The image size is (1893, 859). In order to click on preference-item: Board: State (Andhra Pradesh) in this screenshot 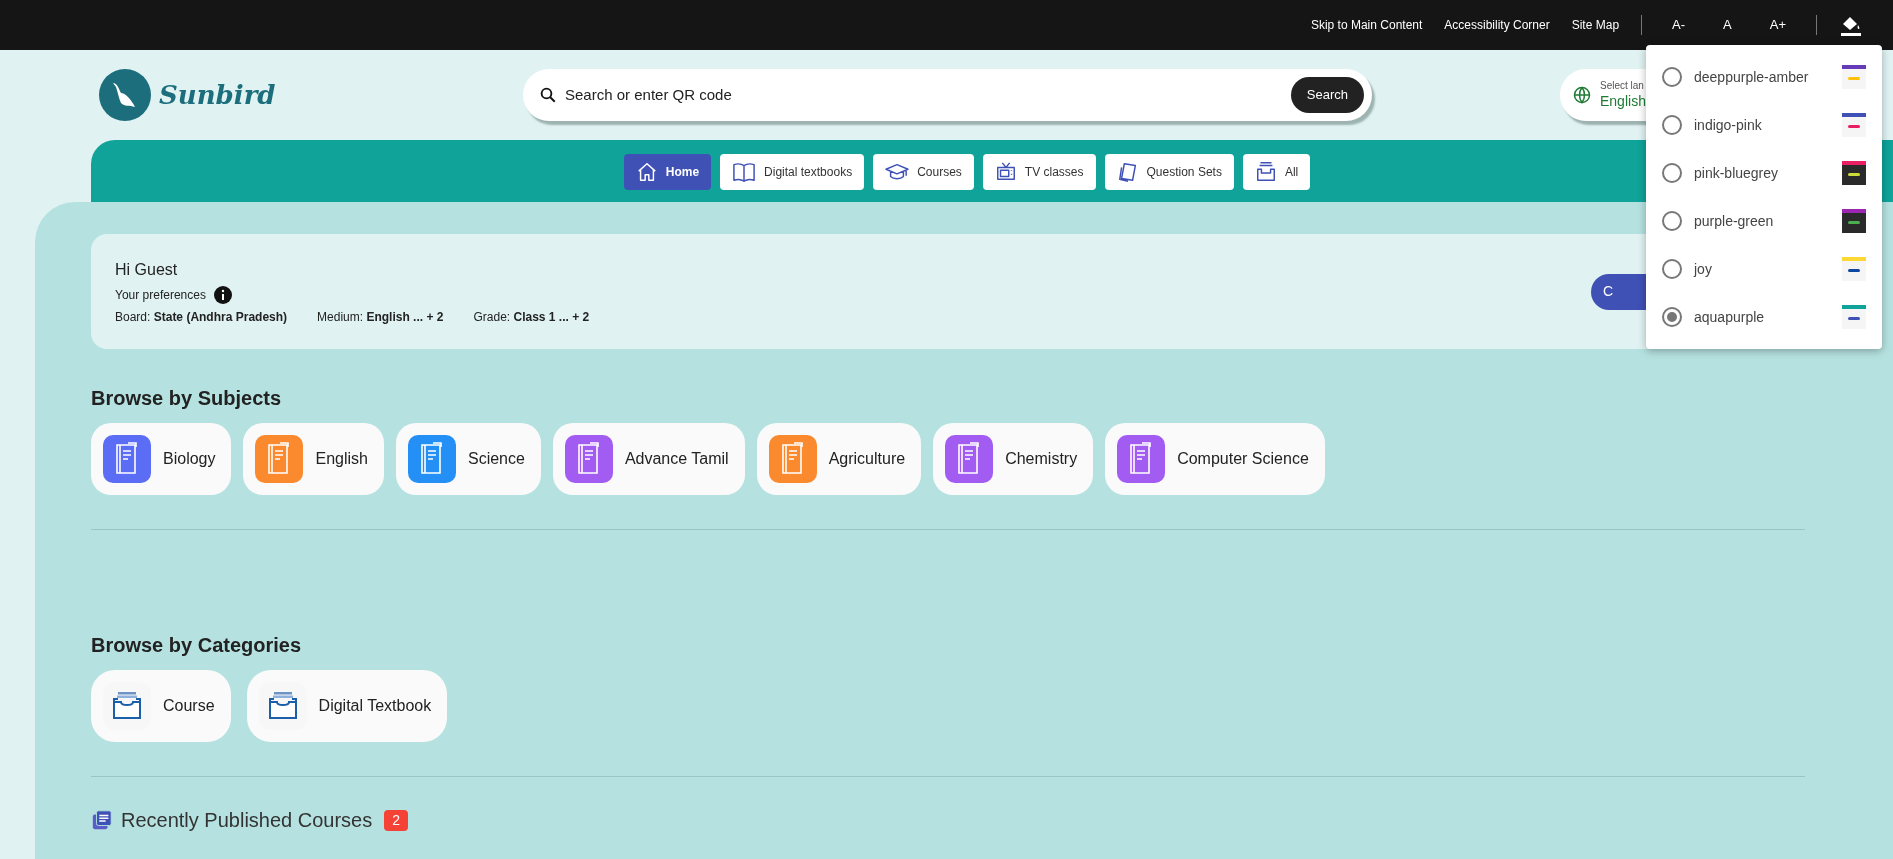, I will do `click(201, 317)`.